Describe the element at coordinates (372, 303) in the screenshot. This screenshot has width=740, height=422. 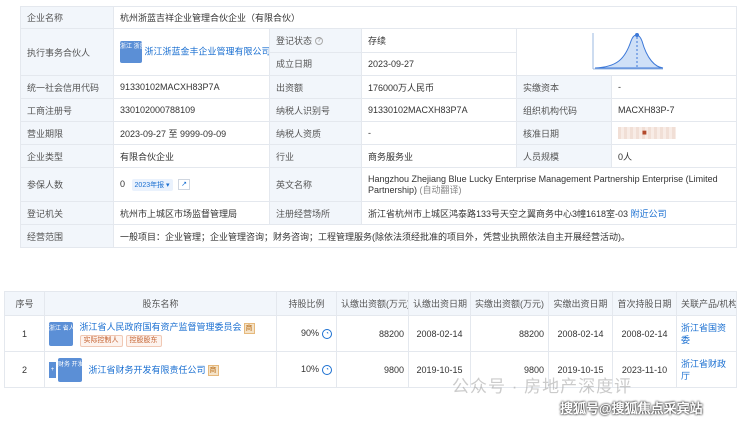
I see `header-sub-amount: 认缴出资额(万元)` at that location.